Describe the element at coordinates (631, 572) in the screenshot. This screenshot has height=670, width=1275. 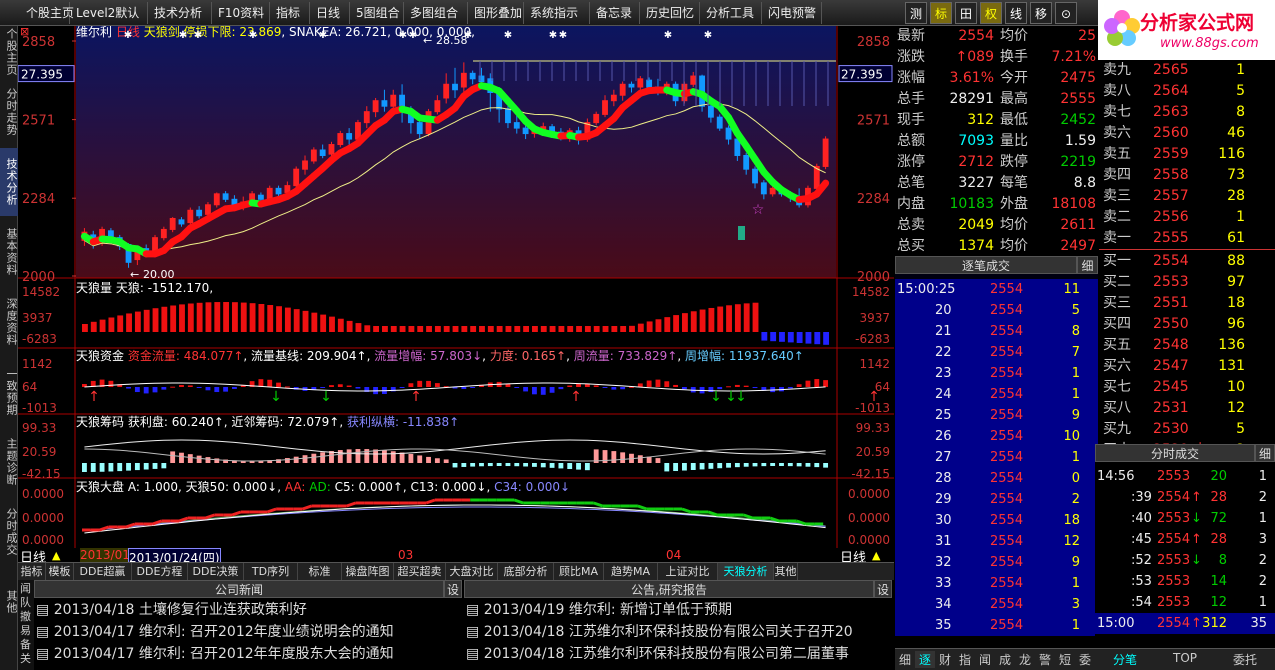
I see `indicator-tab-12: 趋势MA` at that location.